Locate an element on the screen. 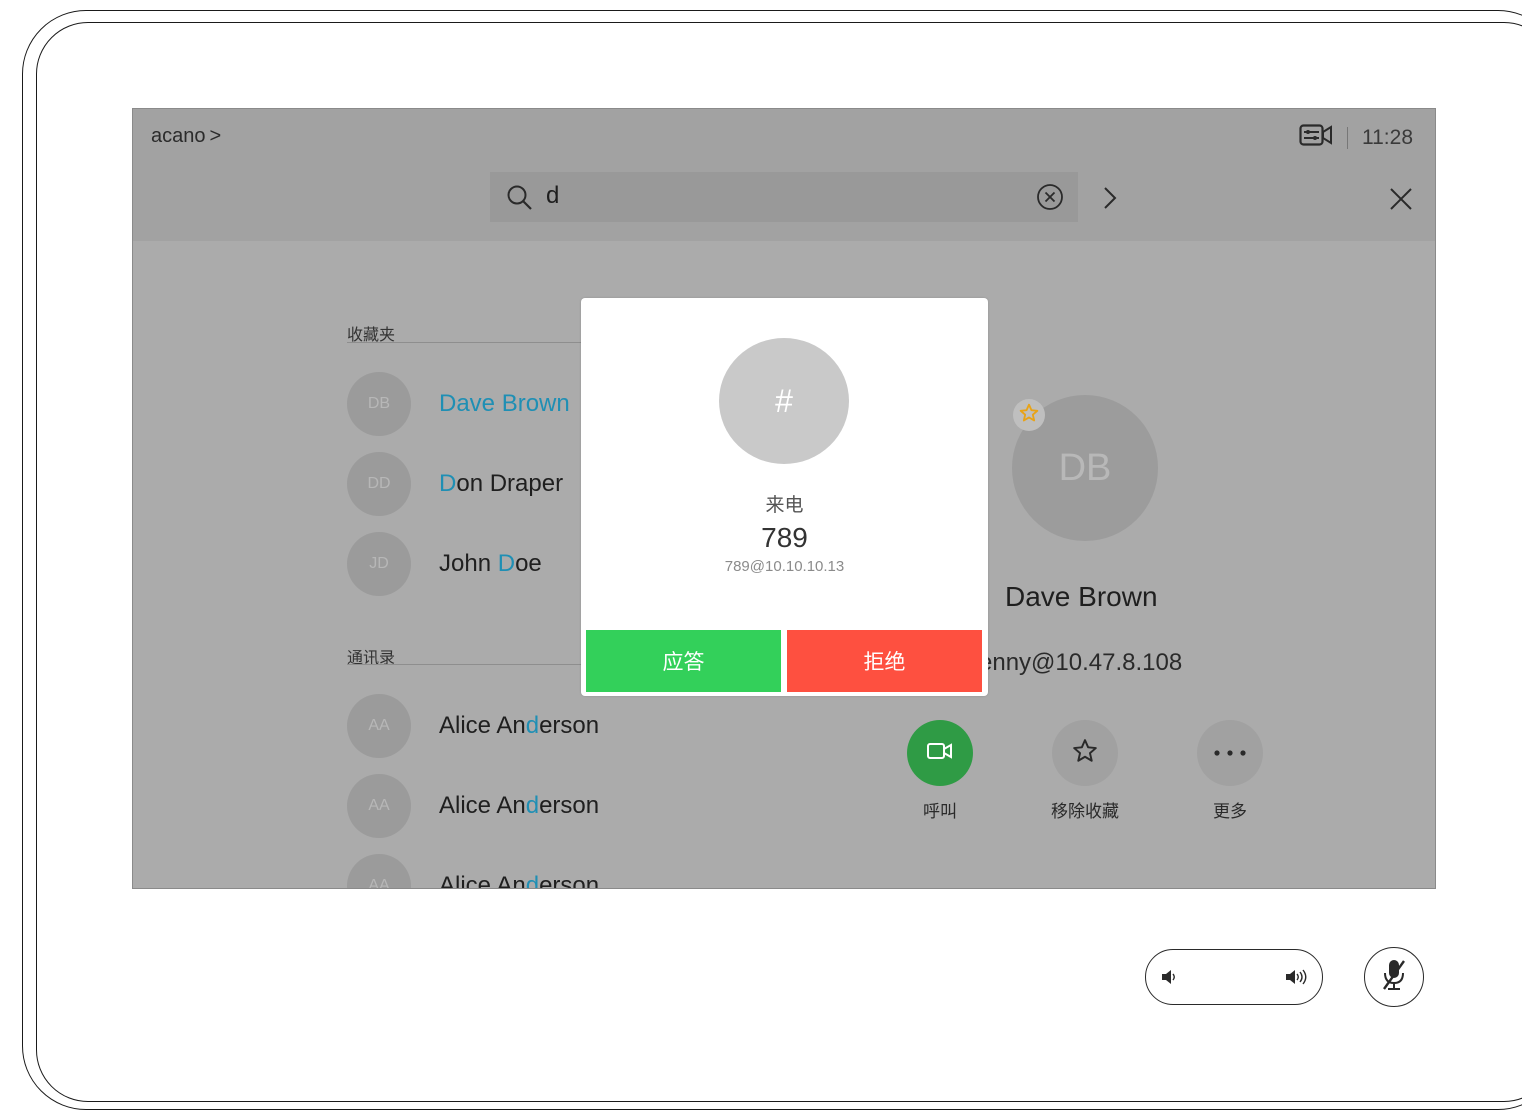 This screenshot has width=1522, height=1110. incoming-call-dialog: # 来电 789 789@10.10.10.13 应答 拒绝 is located at coordinates (784, 497).